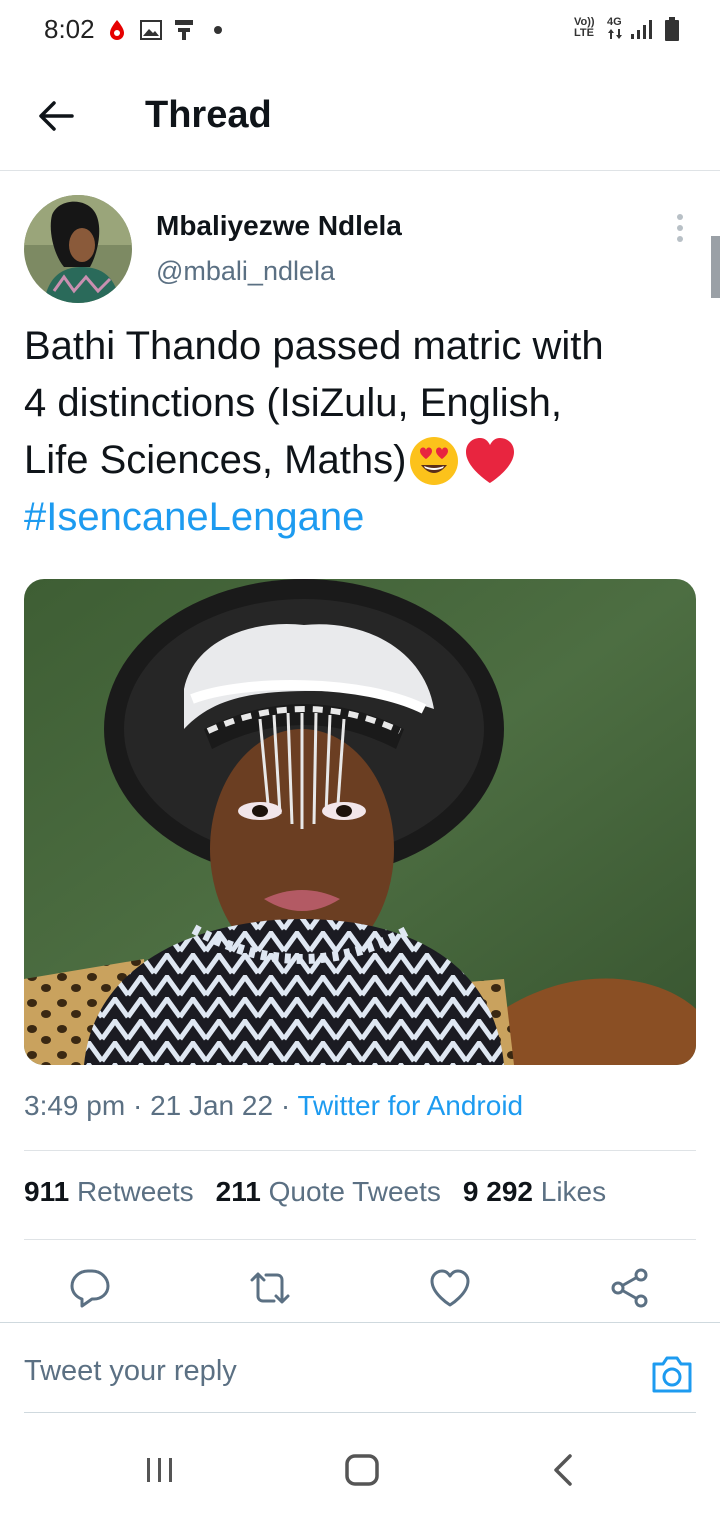 The height and width of the screenshot is (1520, 720). Describe the element at coordinates (410, 1105) in the screenshot. I see `tweet-source-link: Twitter for Android` at that location.